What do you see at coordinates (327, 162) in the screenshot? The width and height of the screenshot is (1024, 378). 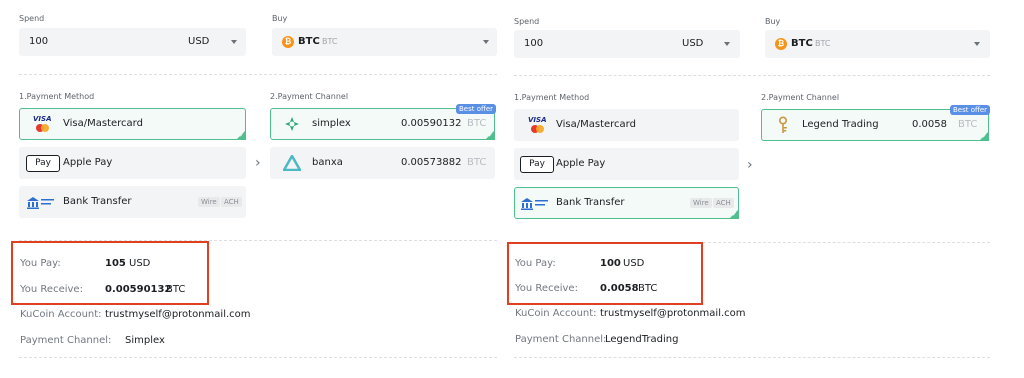 I see `channel-banxa-label: banxa` at bounding box center [327, 162].